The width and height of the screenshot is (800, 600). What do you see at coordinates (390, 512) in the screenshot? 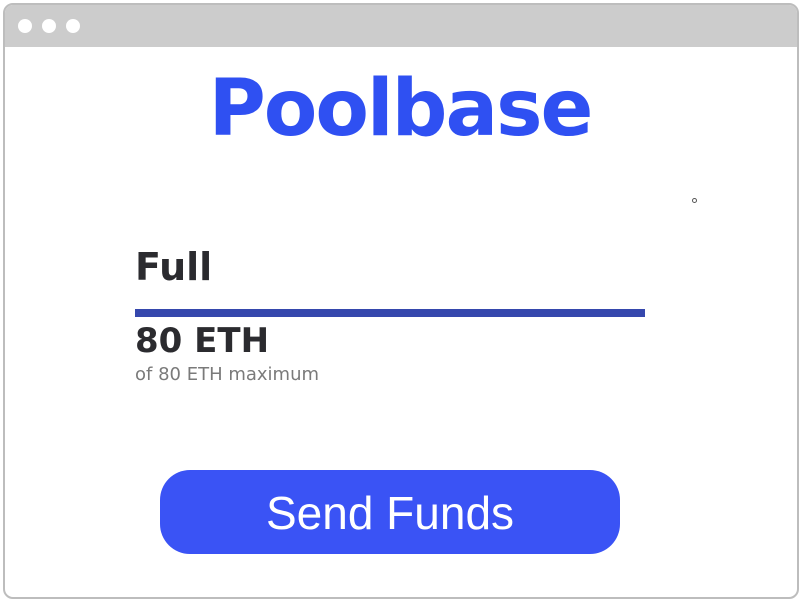
I see `send-funds-button: Send Funds` at bounding box center [390, 512].